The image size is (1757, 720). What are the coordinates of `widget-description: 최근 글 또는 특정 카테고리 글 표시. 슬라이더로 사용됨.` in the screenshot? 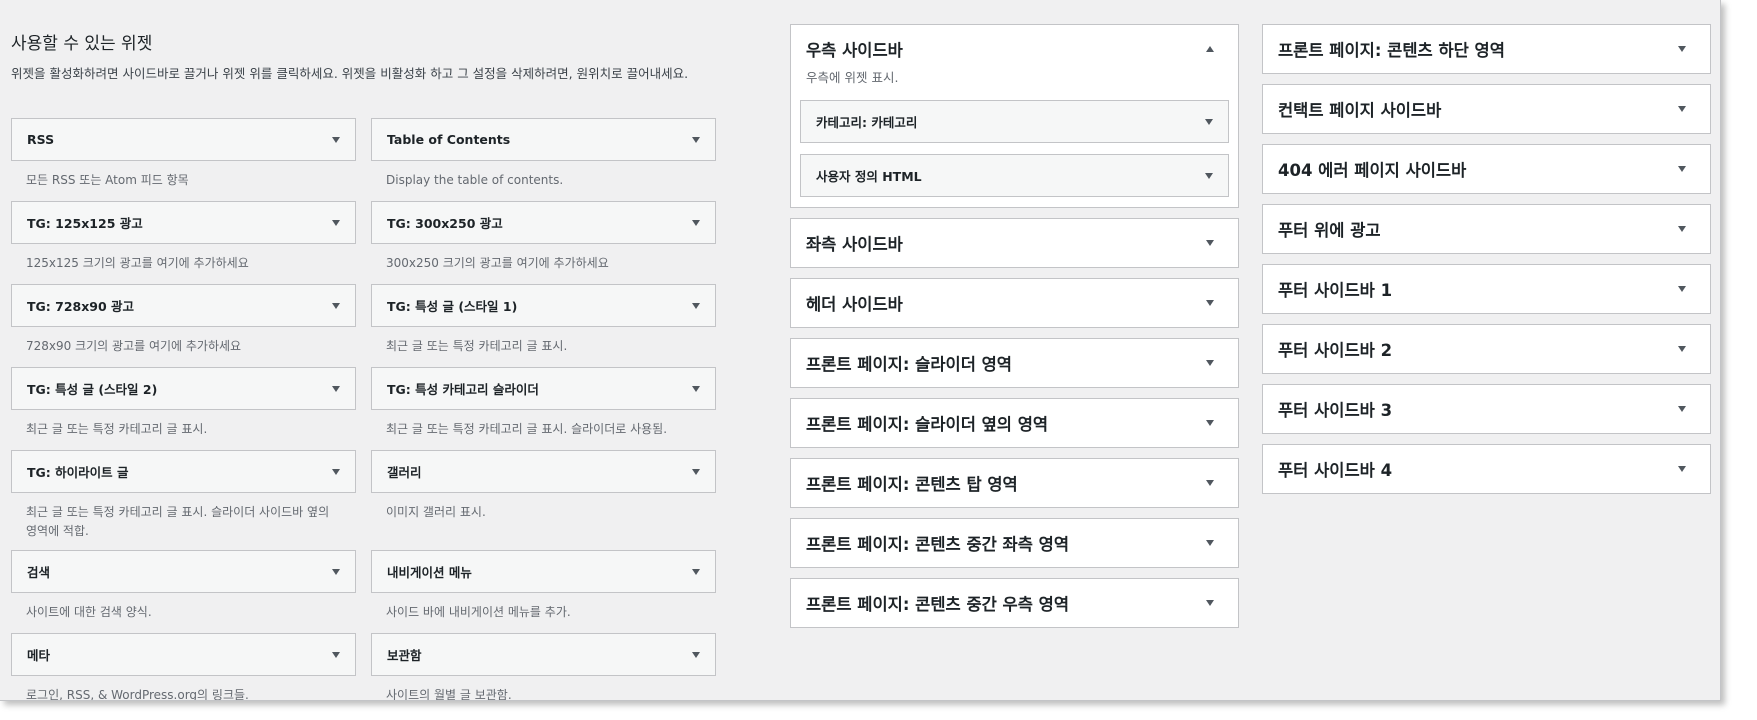 It's located at (527, 429).